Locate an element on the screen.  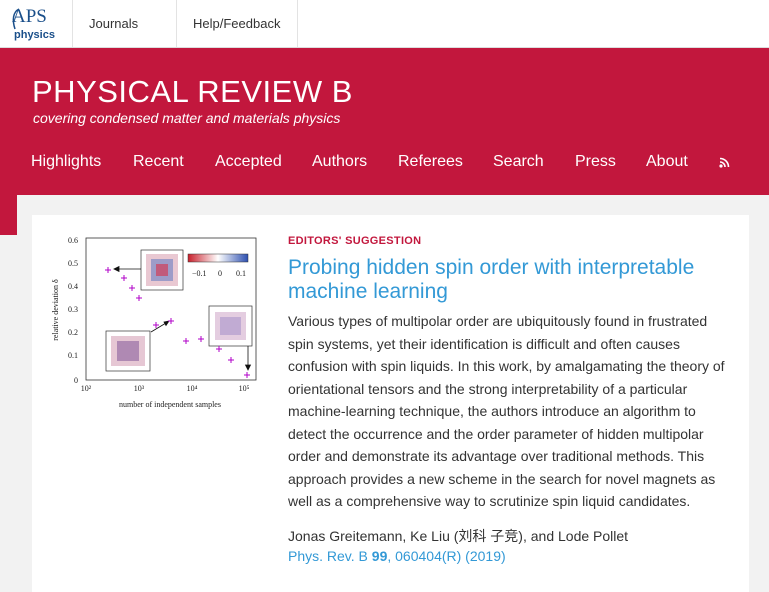
aps-physics-logo: APS physics is located at coordinates (36, 23).